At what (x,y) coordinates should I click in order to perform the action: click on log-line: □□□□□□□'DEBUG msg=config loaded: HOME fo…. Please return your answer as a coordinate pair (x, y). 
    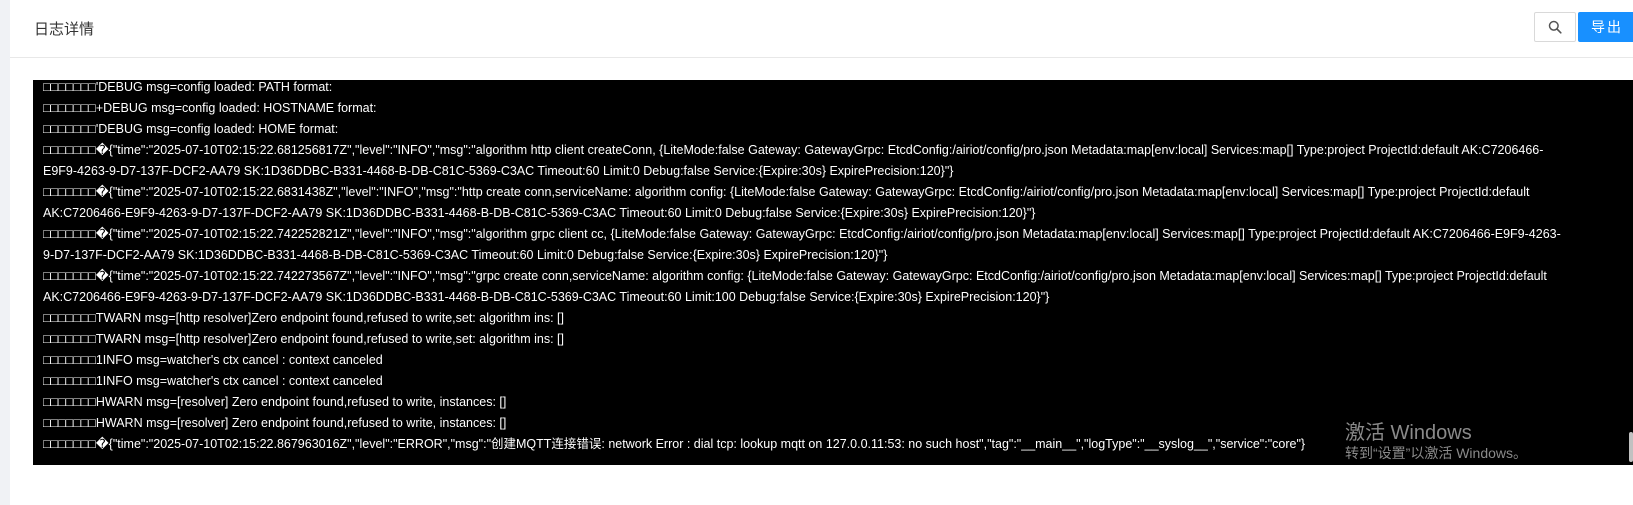
    Looking at the image, I should click on (191, 129).